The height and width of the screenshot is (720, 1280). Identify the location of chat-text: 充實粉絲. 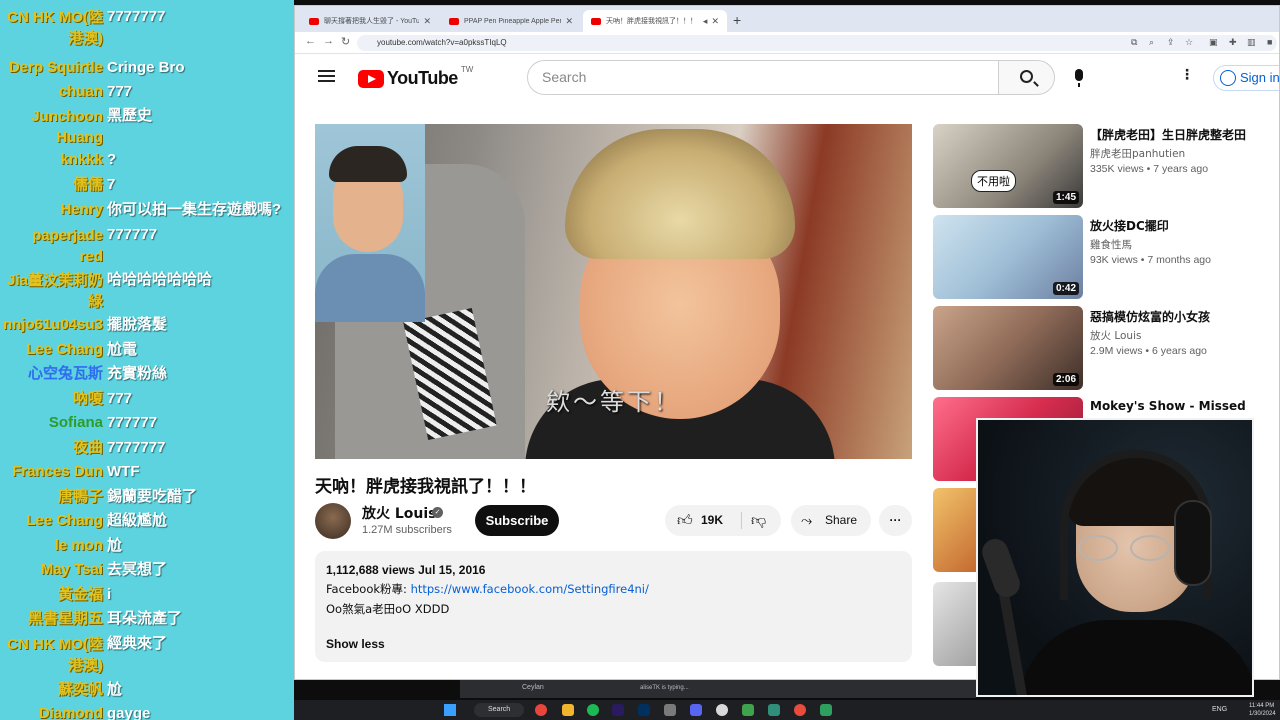
(137, 373).